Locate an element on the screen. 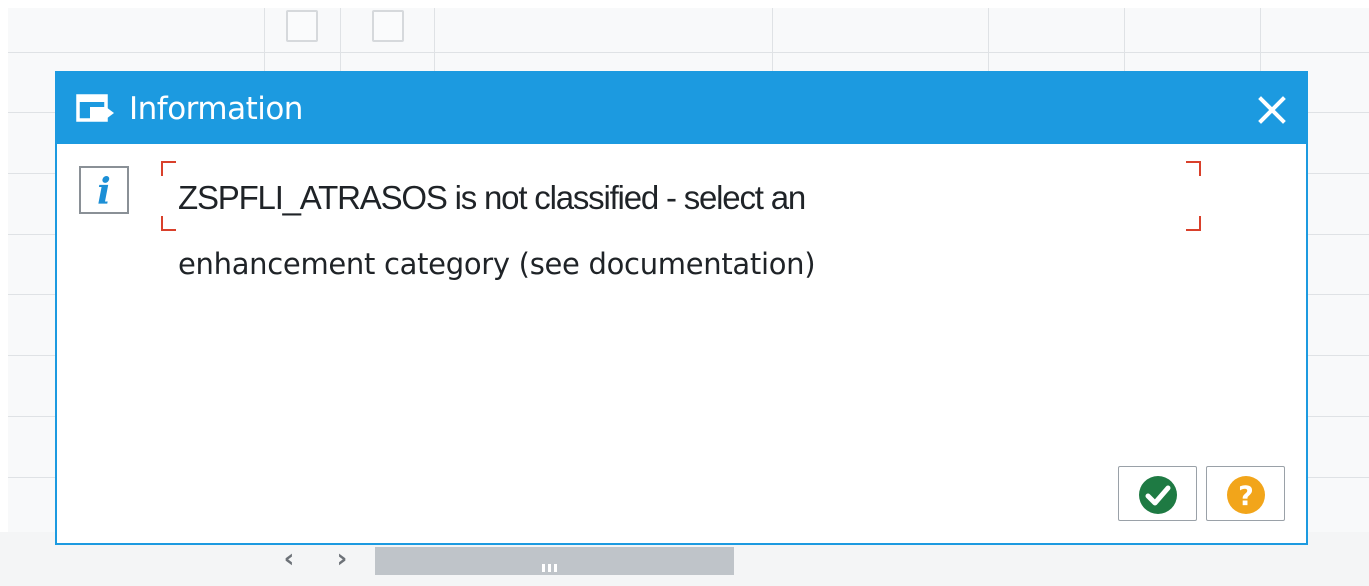 The image size is (1369, 586). info-icon: i is located at coordinates (104, 190).